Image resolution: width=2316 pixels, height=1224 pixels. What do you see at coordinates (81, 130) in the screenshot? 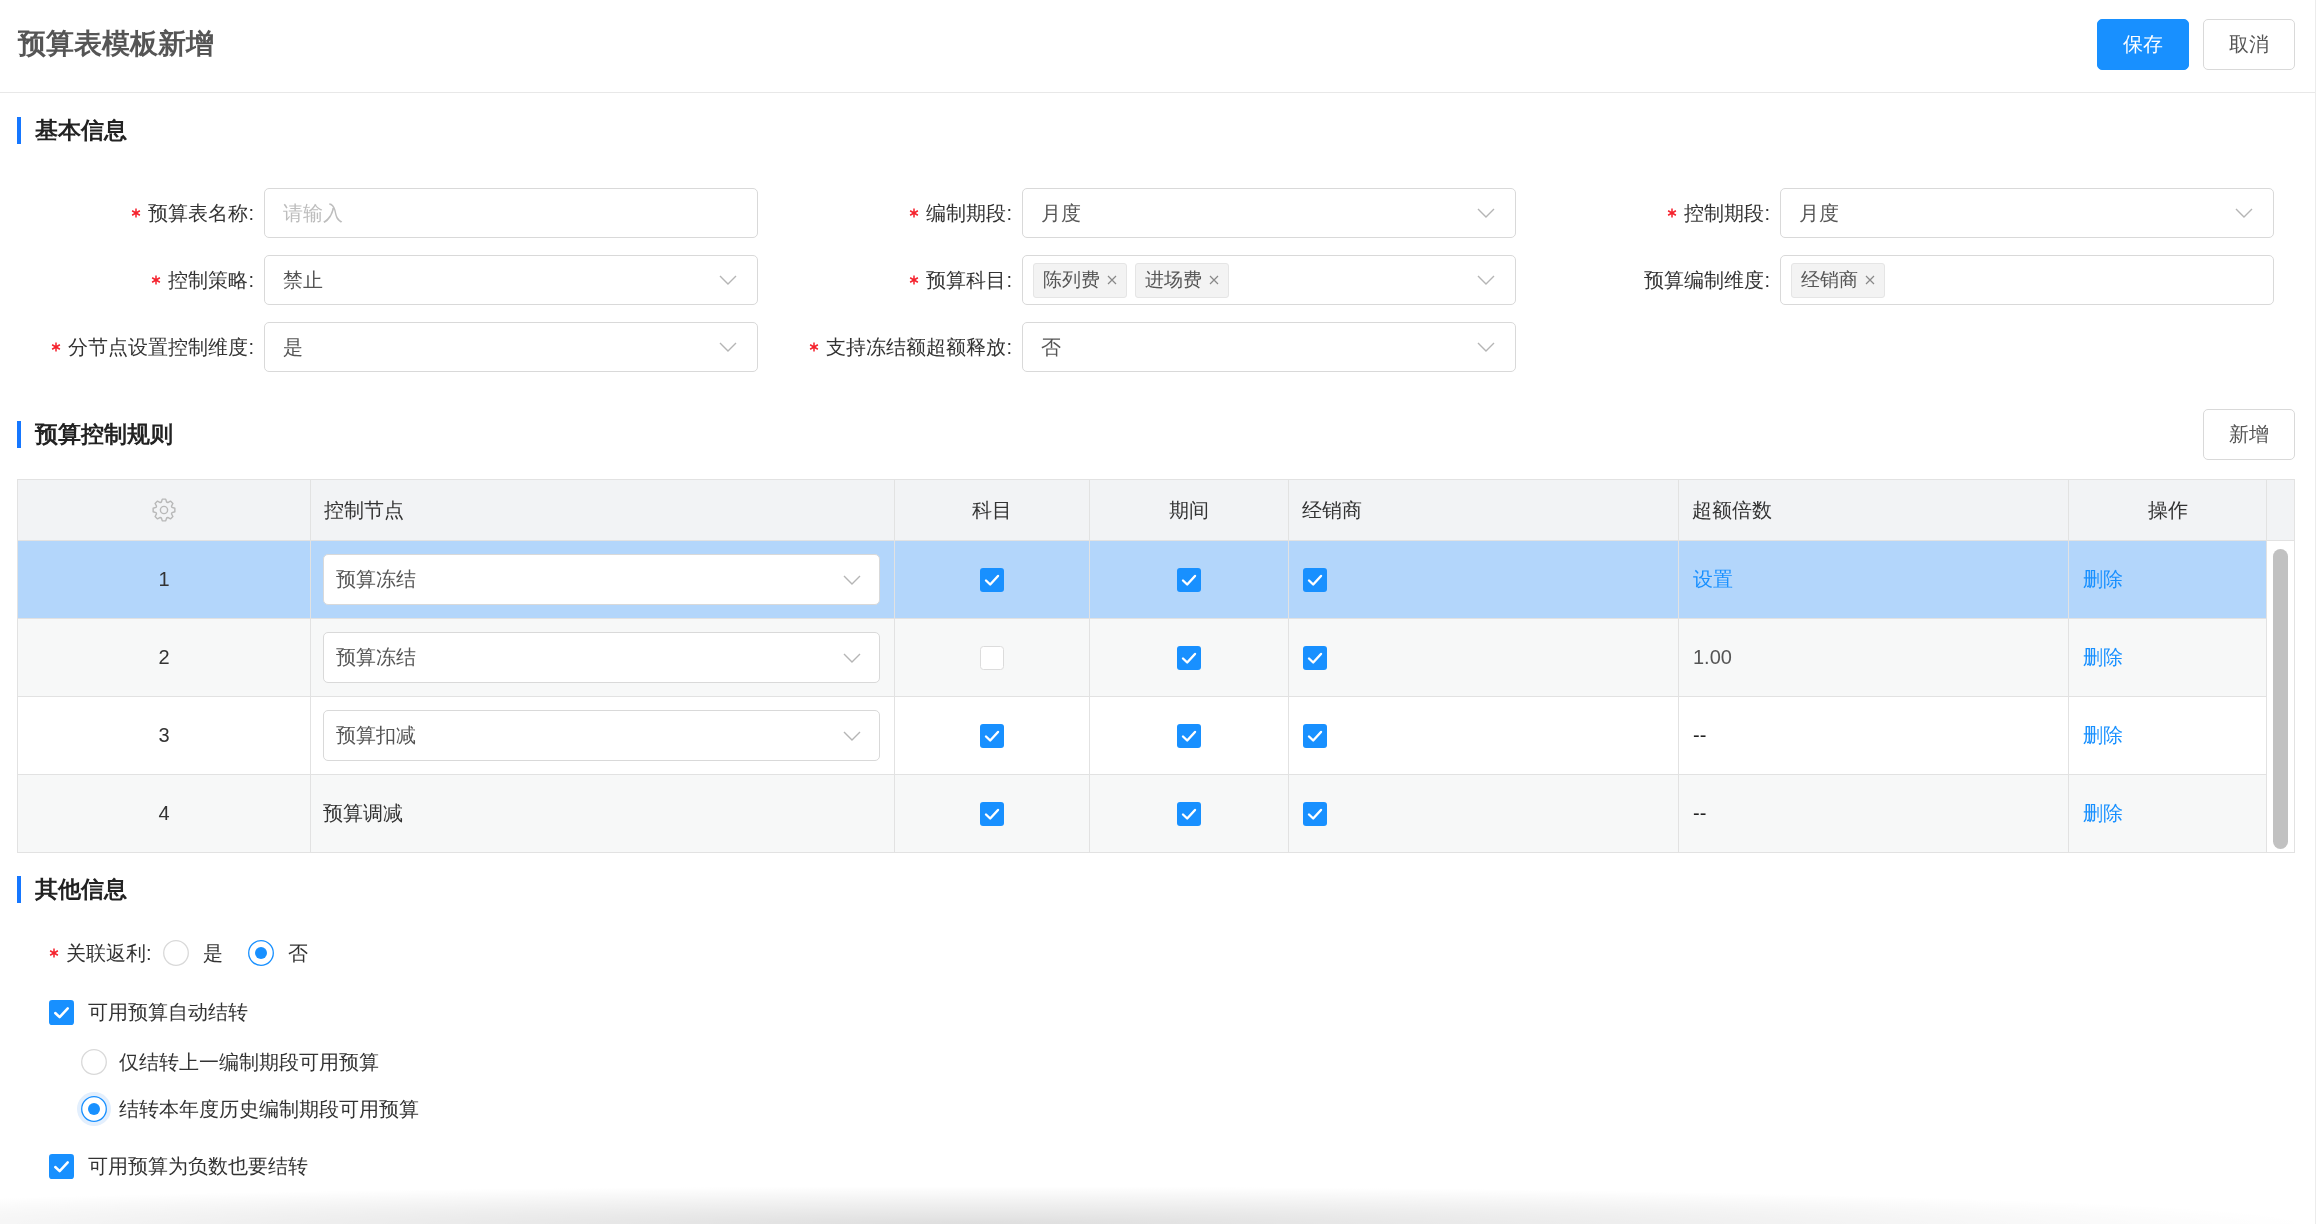
I see `section-title: 基本信息` at bounding box center [81, 130].